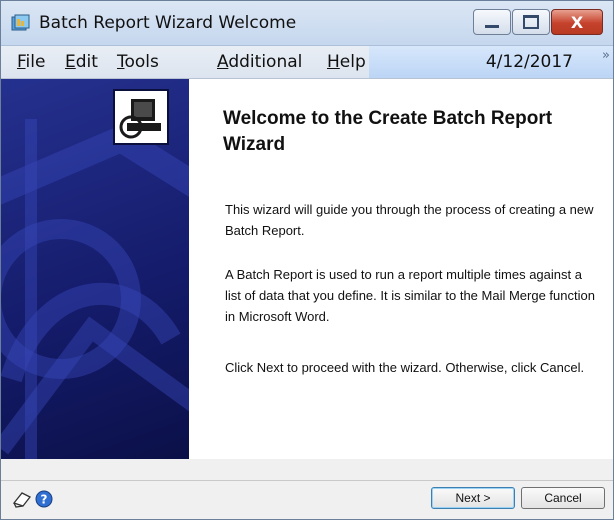 The image size is (614, 520). What do you see at coordinates (81, 62) in the screenshot?
I see `menu-edit: Edit` at bounding box center [81, 62].